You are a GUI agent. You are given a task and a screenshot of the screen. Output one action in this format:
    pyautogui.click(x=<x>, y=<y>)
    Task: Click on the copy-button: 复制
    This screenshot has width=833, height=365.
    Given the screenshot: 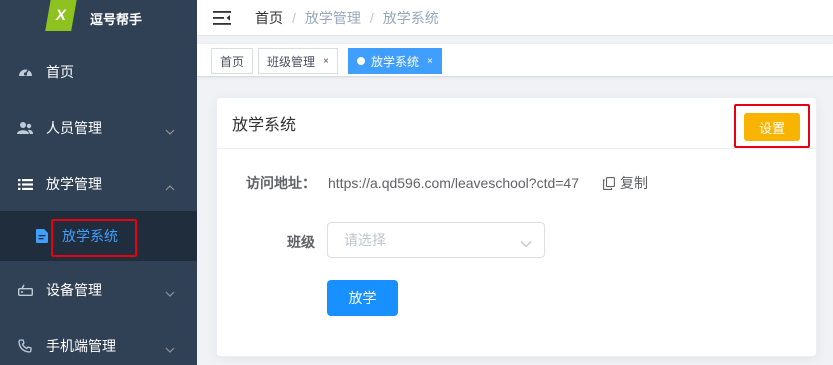 What is the action you would take?
    pyautogui.click(x=625, y=183)
    